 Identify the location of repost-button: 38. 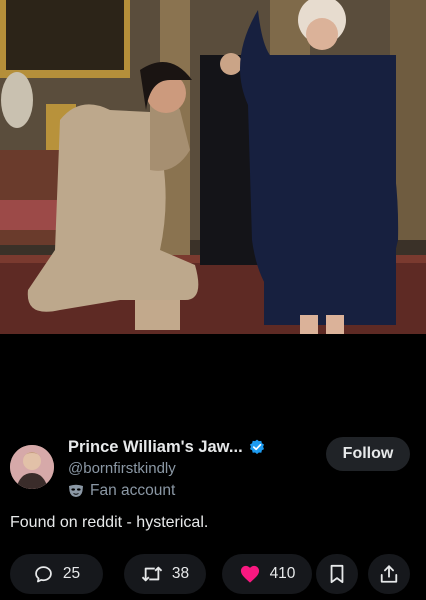
(165, 574).